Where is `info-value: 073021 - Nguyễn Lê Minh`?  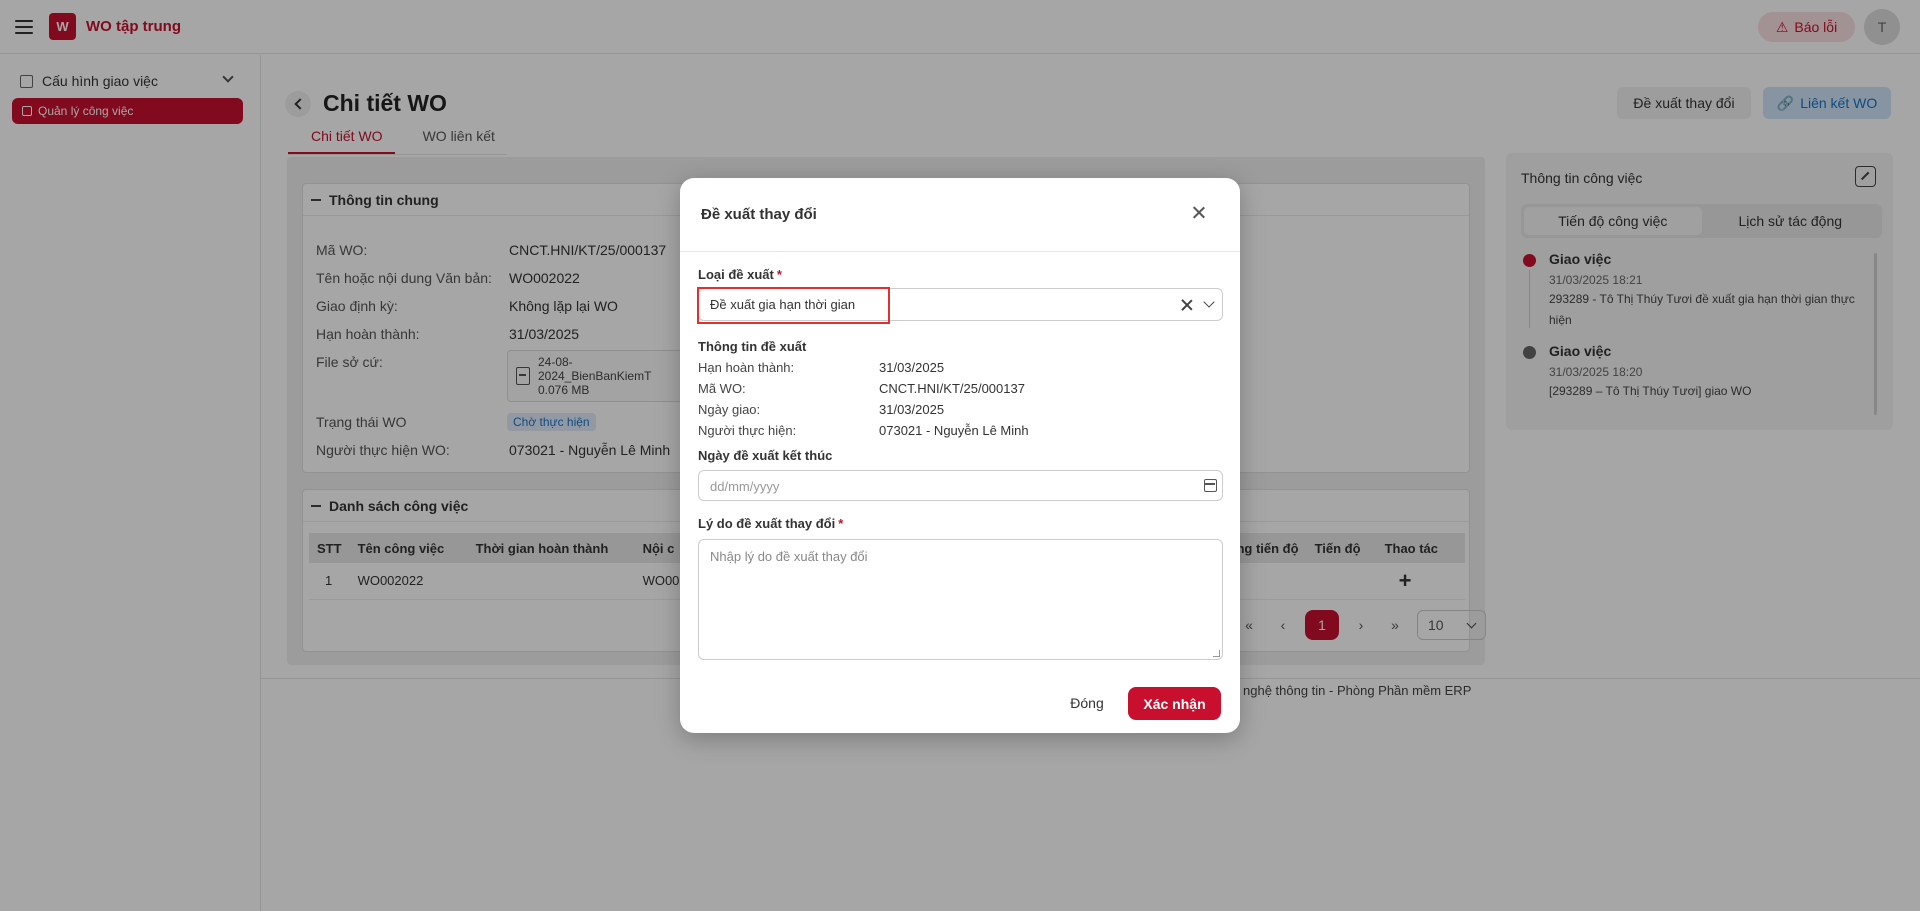 info-value: 073021 - Nguyễn Lê Minh is located at coordinates (954, 430).